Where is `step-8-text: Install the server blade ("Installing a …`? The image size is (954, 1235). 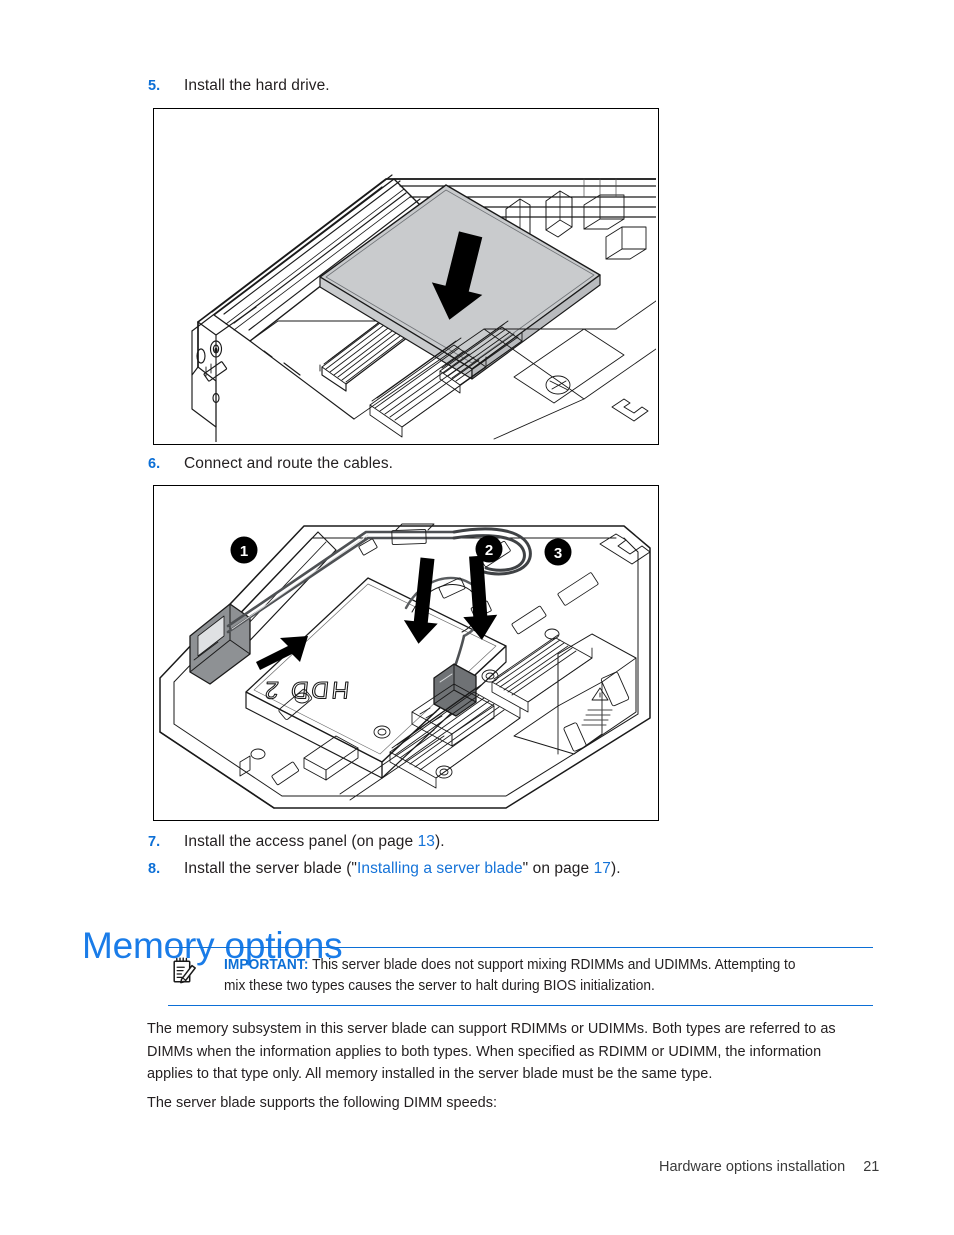
step-8-text: Install the server blade ("Installing a … is located at coordinates (402, 868).